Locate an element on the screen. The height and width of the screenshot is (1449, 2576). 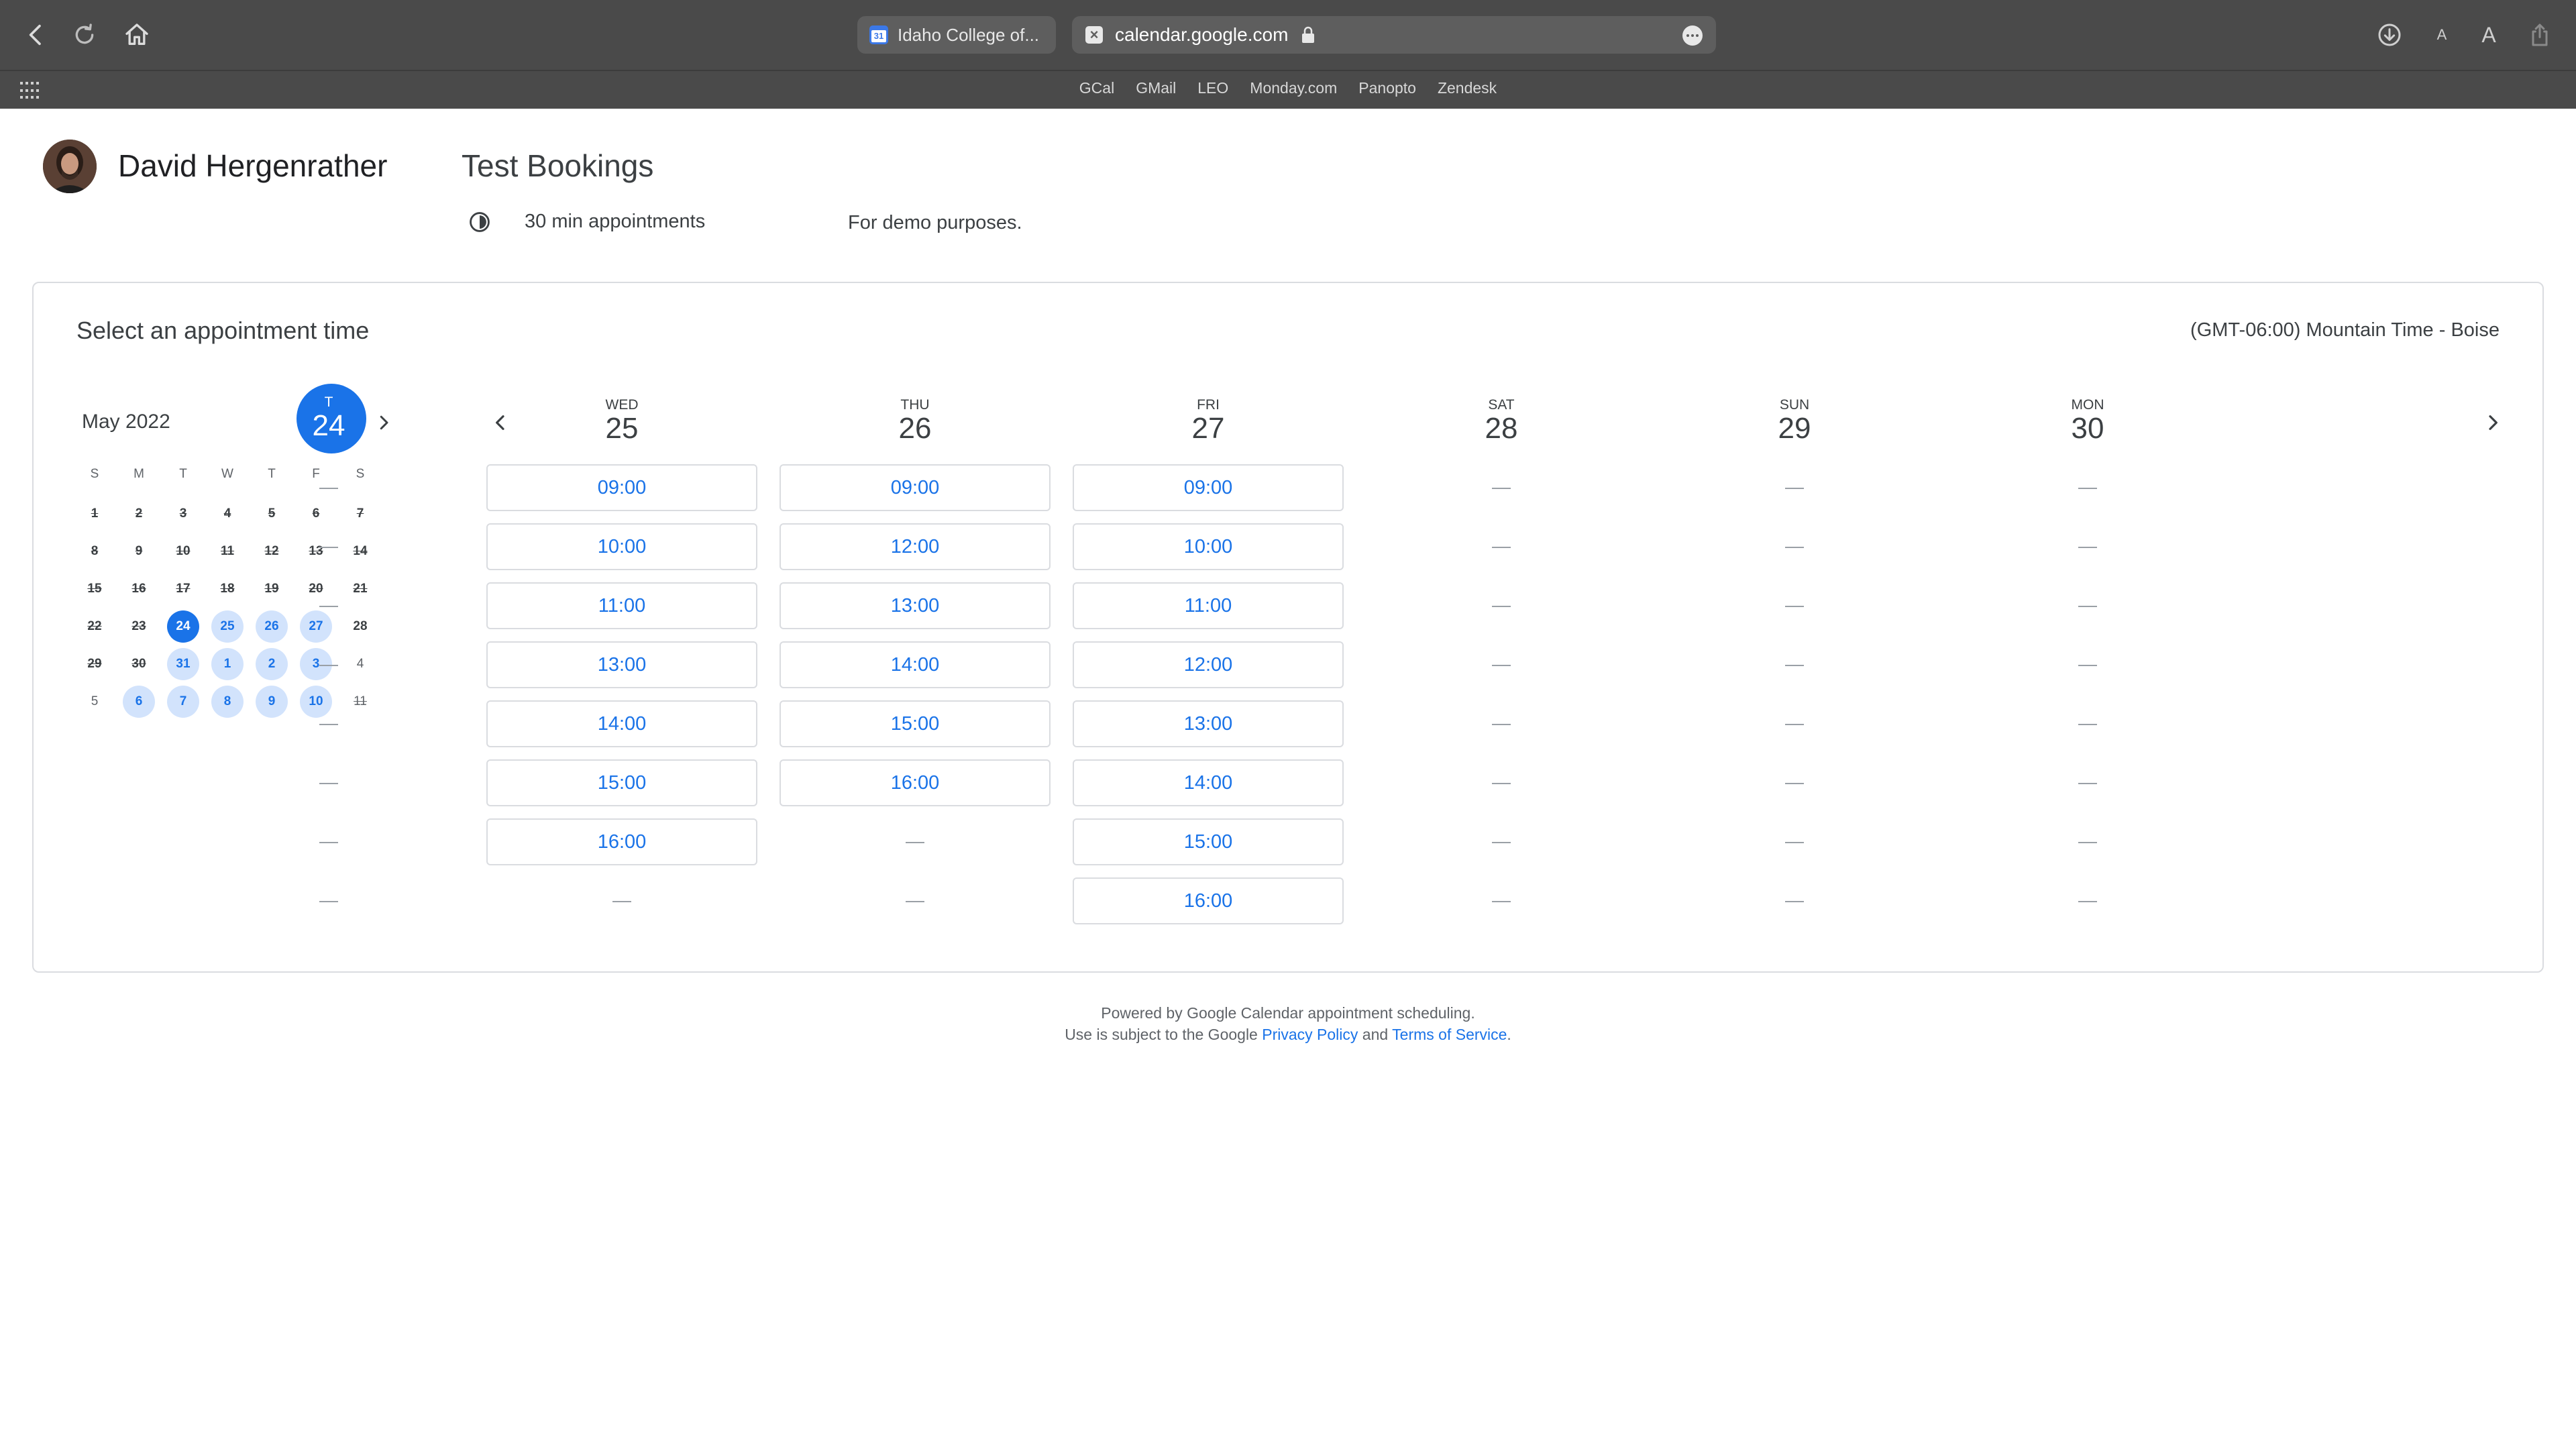
footer-period: . is located at coordinates (1509, 1034).